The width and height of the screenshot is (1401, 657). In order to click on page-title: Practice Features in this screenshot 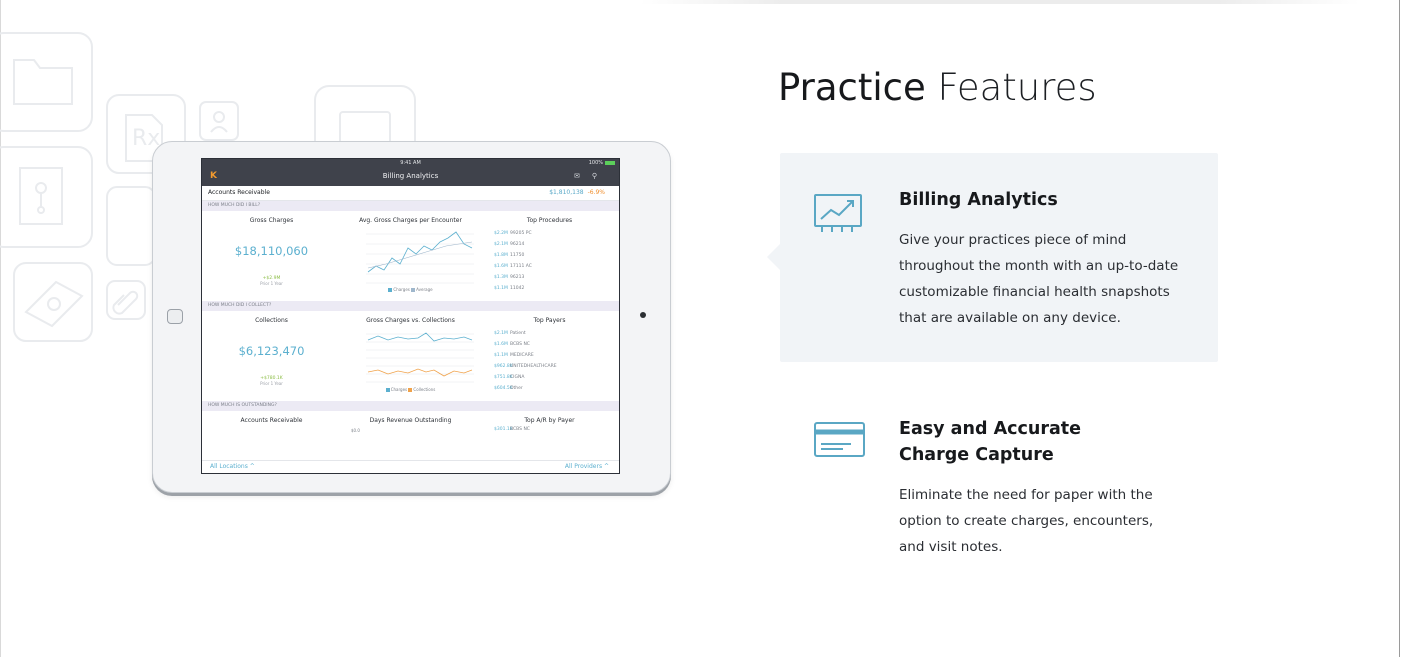, I will do `click(937, 87)`.